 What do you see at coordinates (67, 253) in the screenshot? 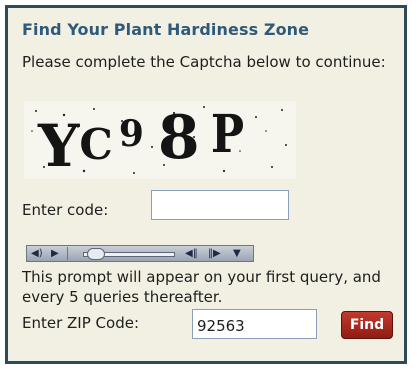
I see `divider` at bounding box center [67, 253].